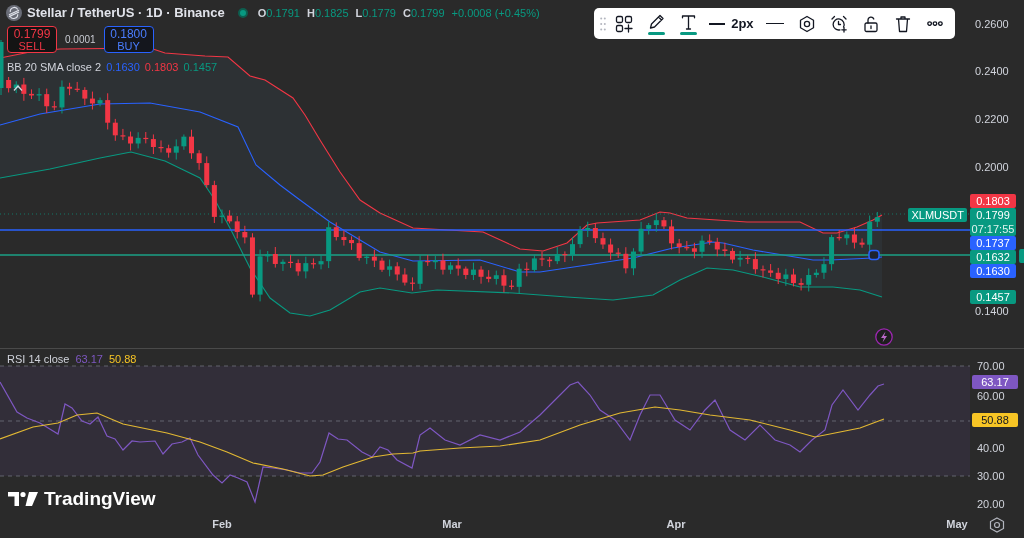 This screenshot has width=1024, height=538. Describe the element at coordinates (423, 13) in the screenshot. I see `ohlc-value: C0.1799` at that location.